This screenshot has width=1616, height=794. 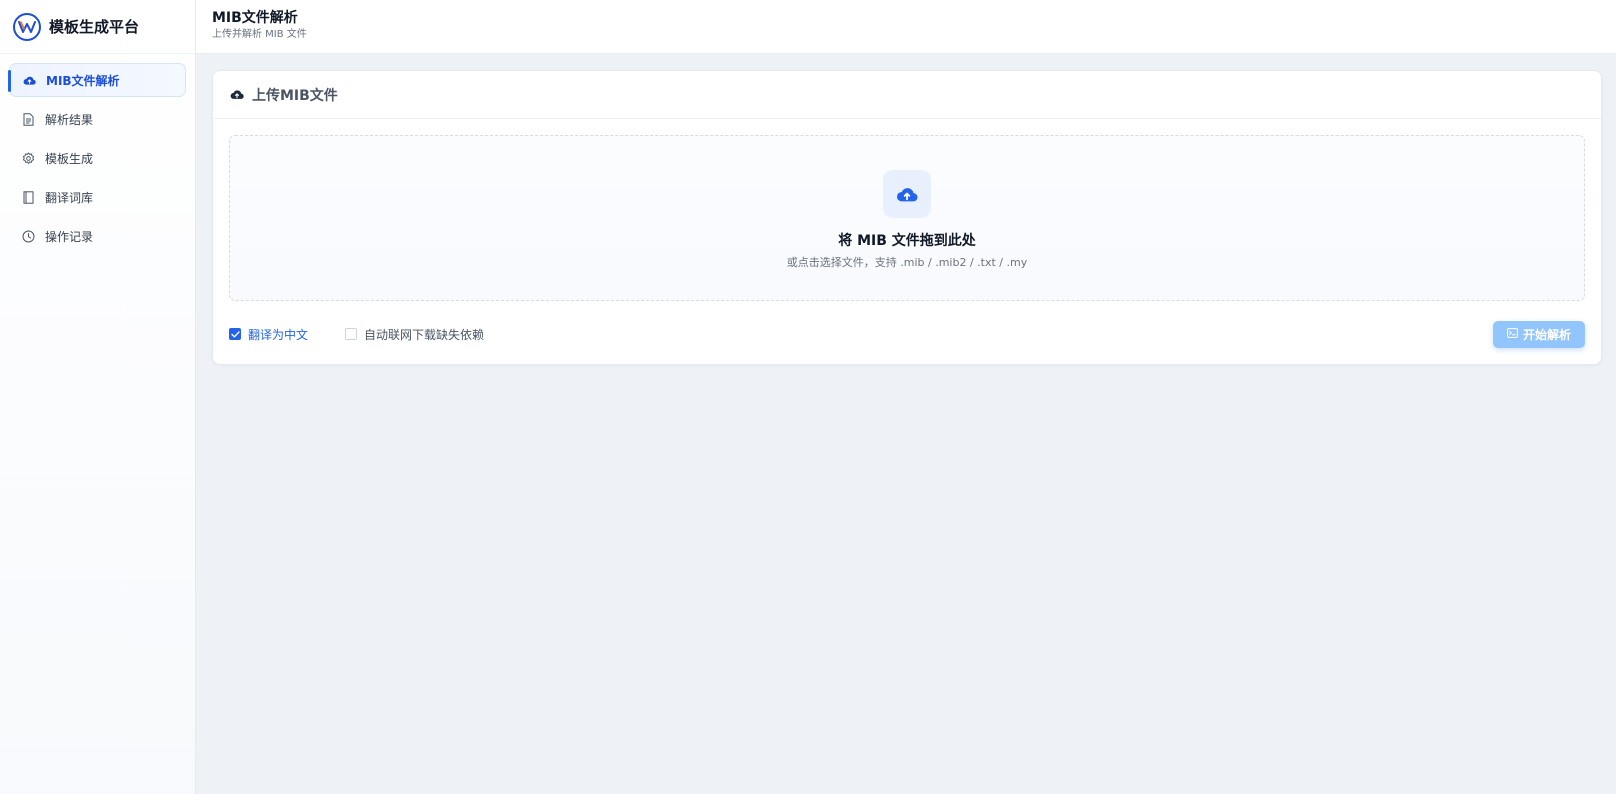 I want to click on card-title: 上传MIB文件, so click(x=295, y=95).